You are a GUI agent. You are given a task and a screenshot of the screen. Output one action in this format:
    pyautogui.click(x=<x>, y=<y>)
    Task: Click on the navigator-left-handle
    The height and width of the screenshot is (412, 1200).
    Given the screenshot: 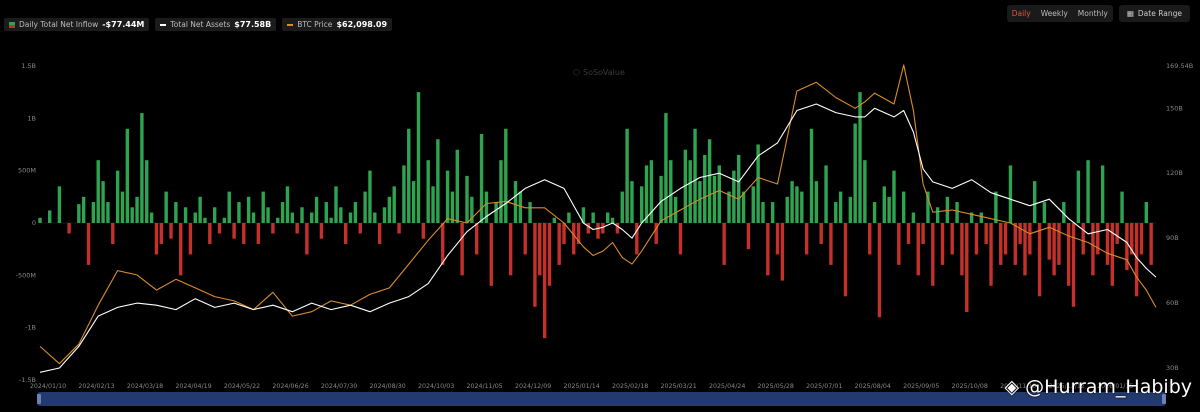 What is the action you would take?
    pyautogui.click(x=39, y=399)
    